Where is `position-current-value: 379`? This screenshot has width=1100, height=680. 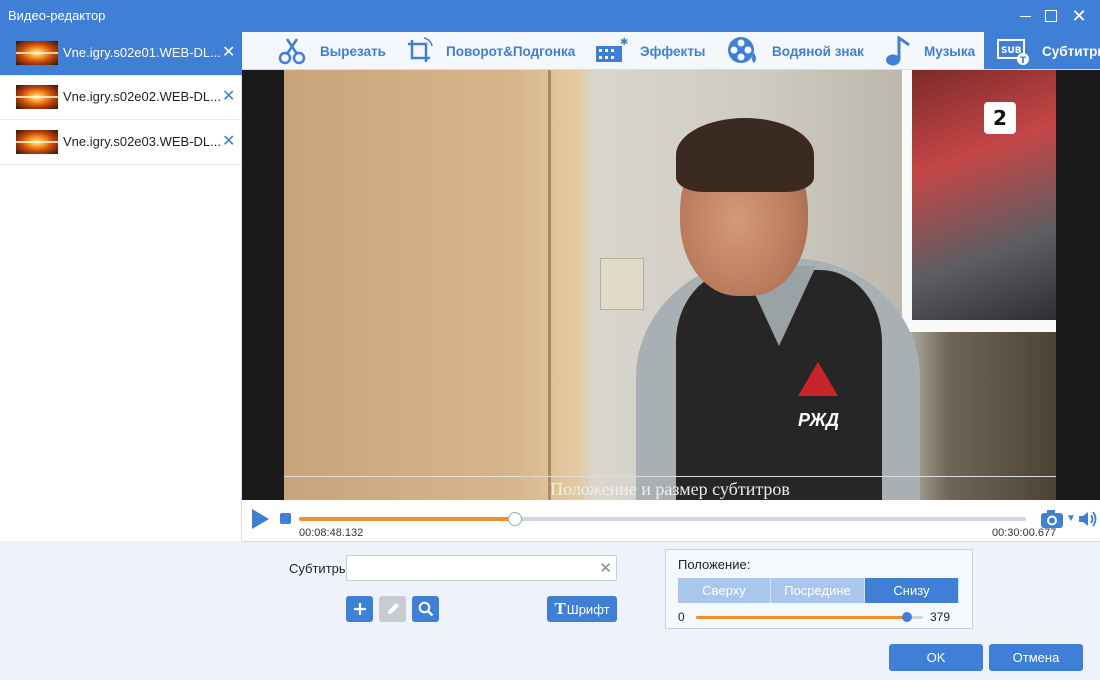
position-current-value: 379 is located at coordinates (940, 617).